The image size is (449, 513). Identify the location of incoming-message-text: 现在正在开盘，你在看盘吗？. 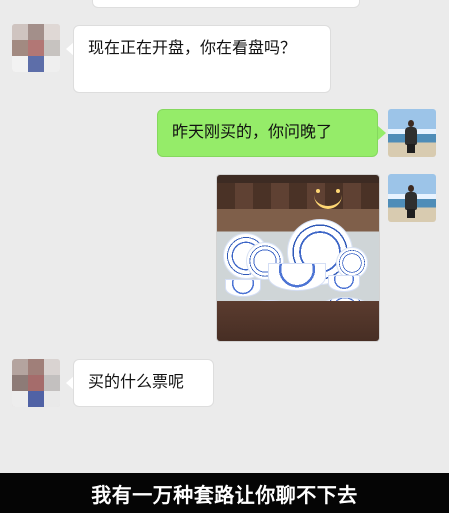
(192, 47).